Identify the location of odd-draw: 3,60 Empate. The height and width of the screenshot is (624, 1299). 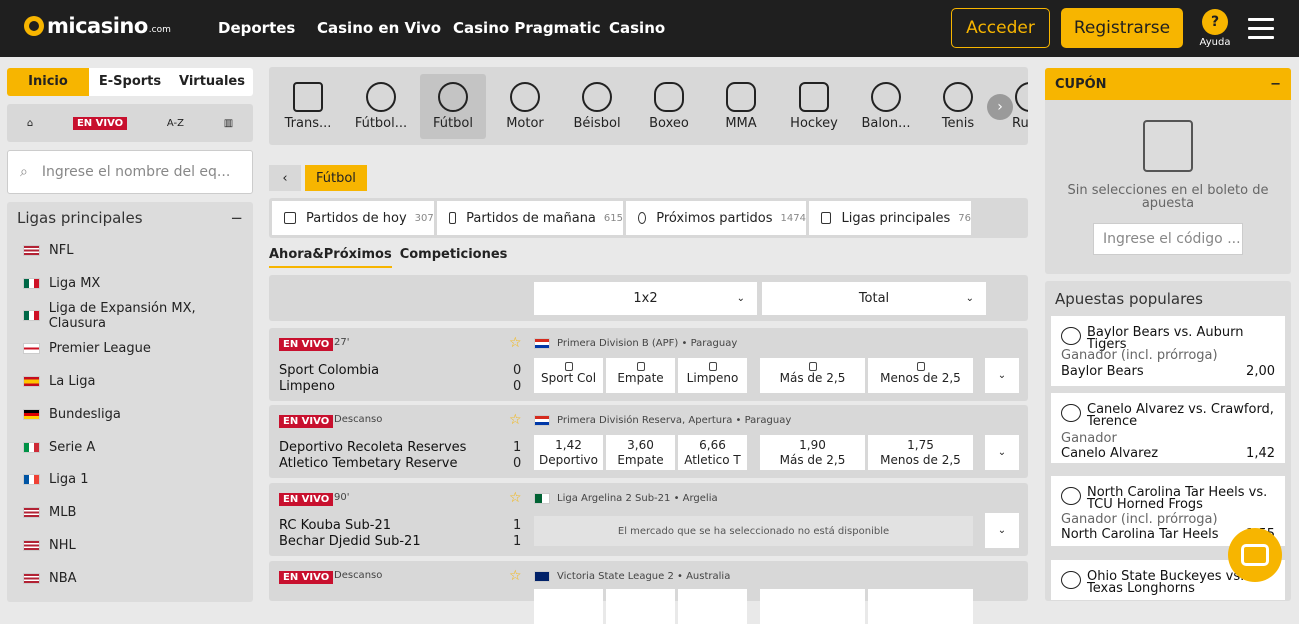
(640, 452).